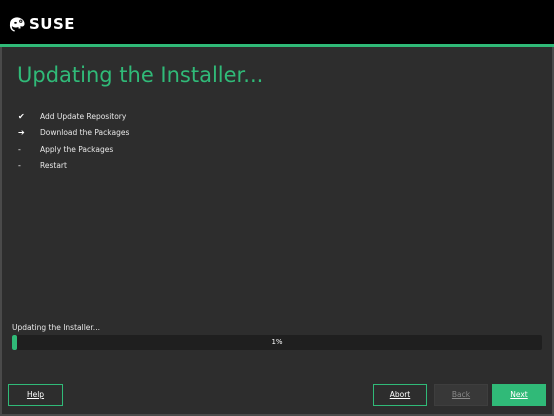  What do you see at coordinates (519, 395) in the screenshot?
I see `next-button: Next` at bounding box center [519, 395].